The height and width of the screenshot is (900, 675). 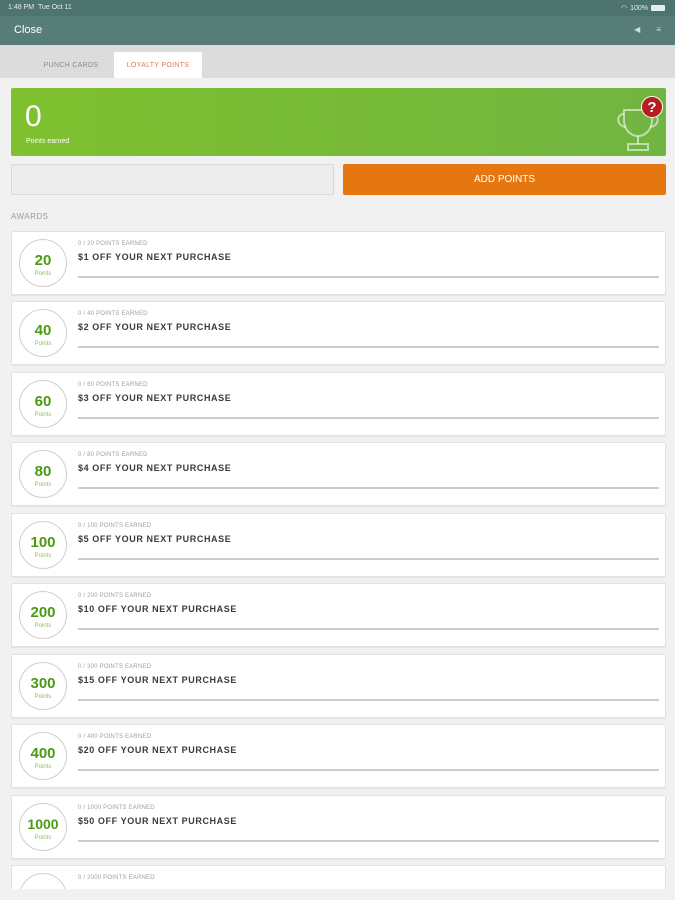 I want to click on award-points-circle: 20 Points, so click(x=43, y=263).